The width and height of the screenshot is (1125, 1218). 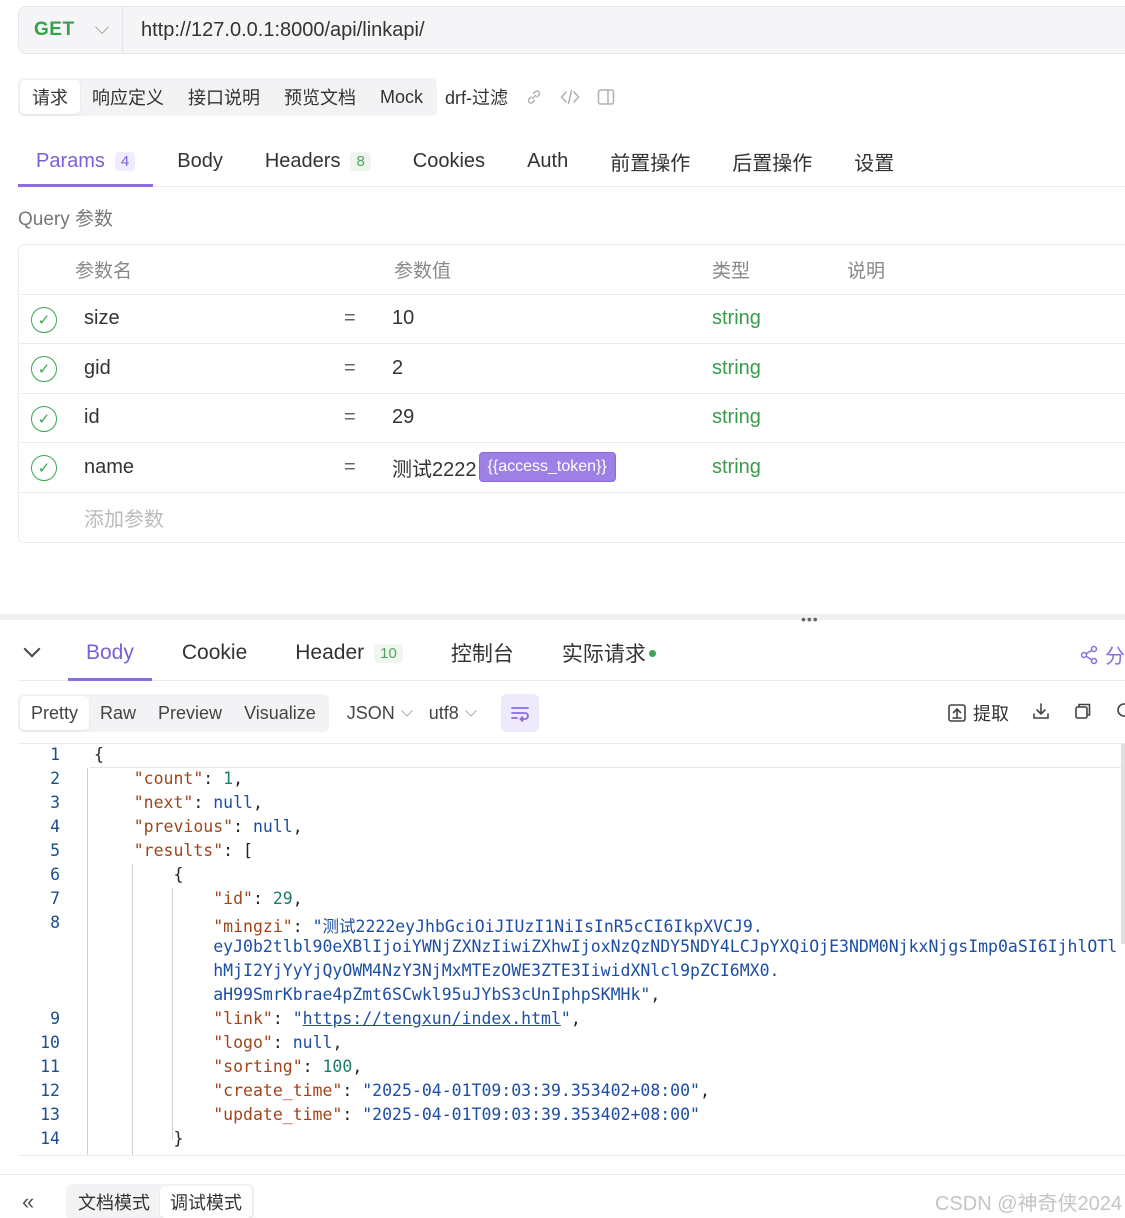 I want to click on tab-body: Body, so click(x=200, y=161).